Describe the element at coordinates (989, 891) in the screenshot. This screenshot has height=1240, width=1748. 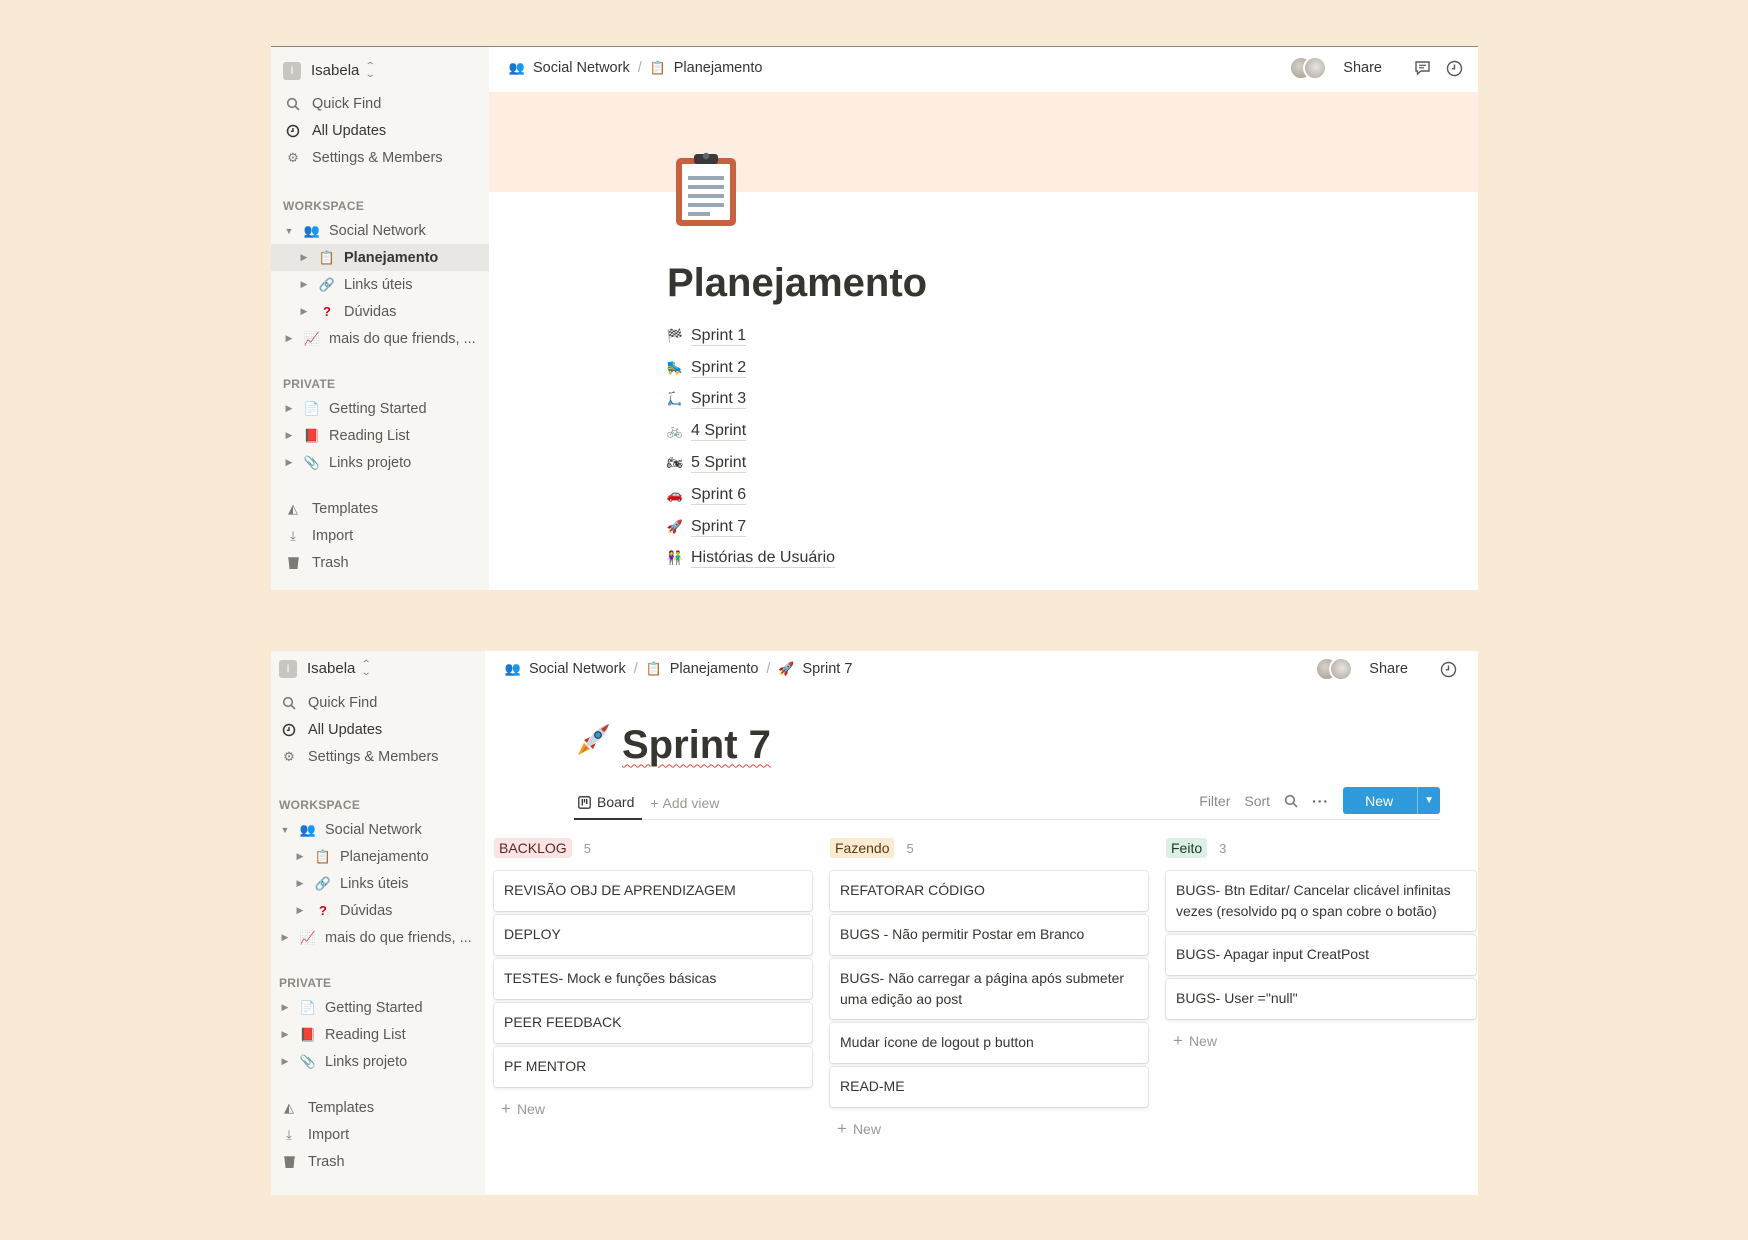
I see `board-card: REFATORAR CÓDIGO` at that location.